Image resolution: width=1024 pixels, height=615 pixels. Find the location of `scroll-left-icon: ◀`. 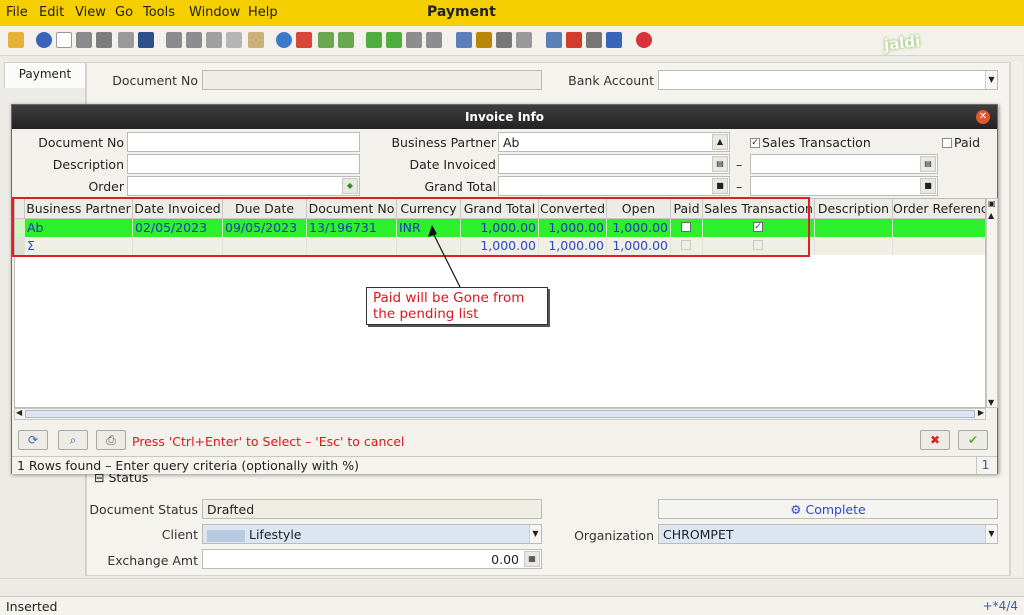

scroll-left-icon: ◀ is located at coordinates (19, 412).